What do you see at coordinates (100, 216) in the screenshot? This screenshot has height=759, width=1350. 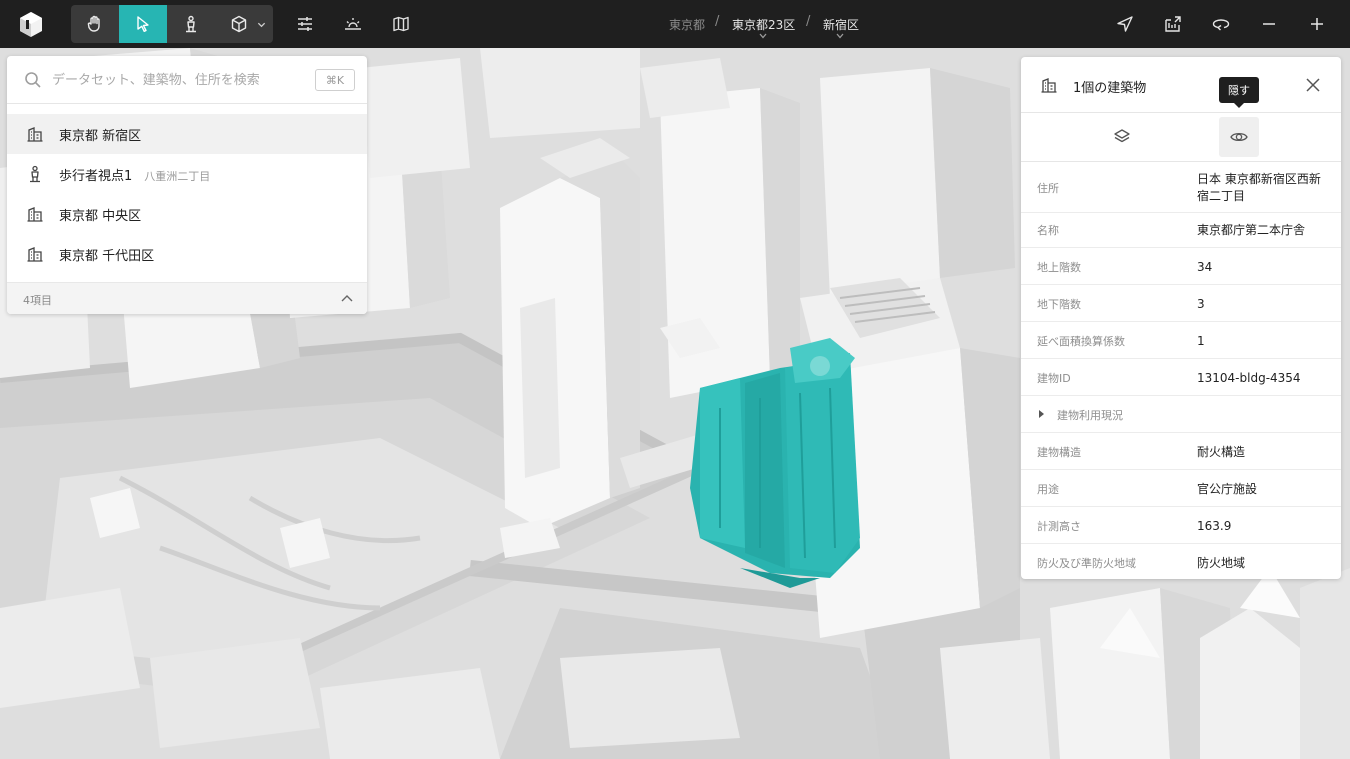 I see `result-label: 東京都 中央区` at bounding box center [100, 216].